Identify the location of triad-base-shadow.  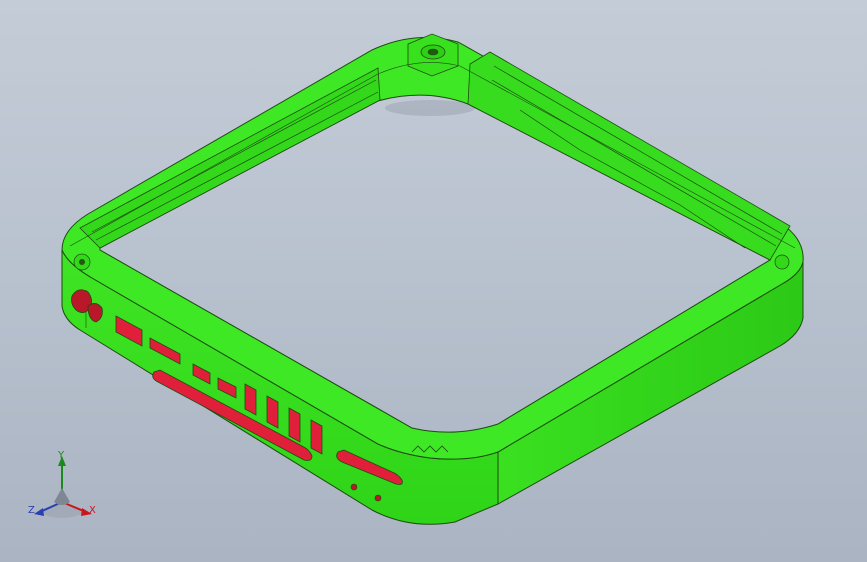
(62, 511).